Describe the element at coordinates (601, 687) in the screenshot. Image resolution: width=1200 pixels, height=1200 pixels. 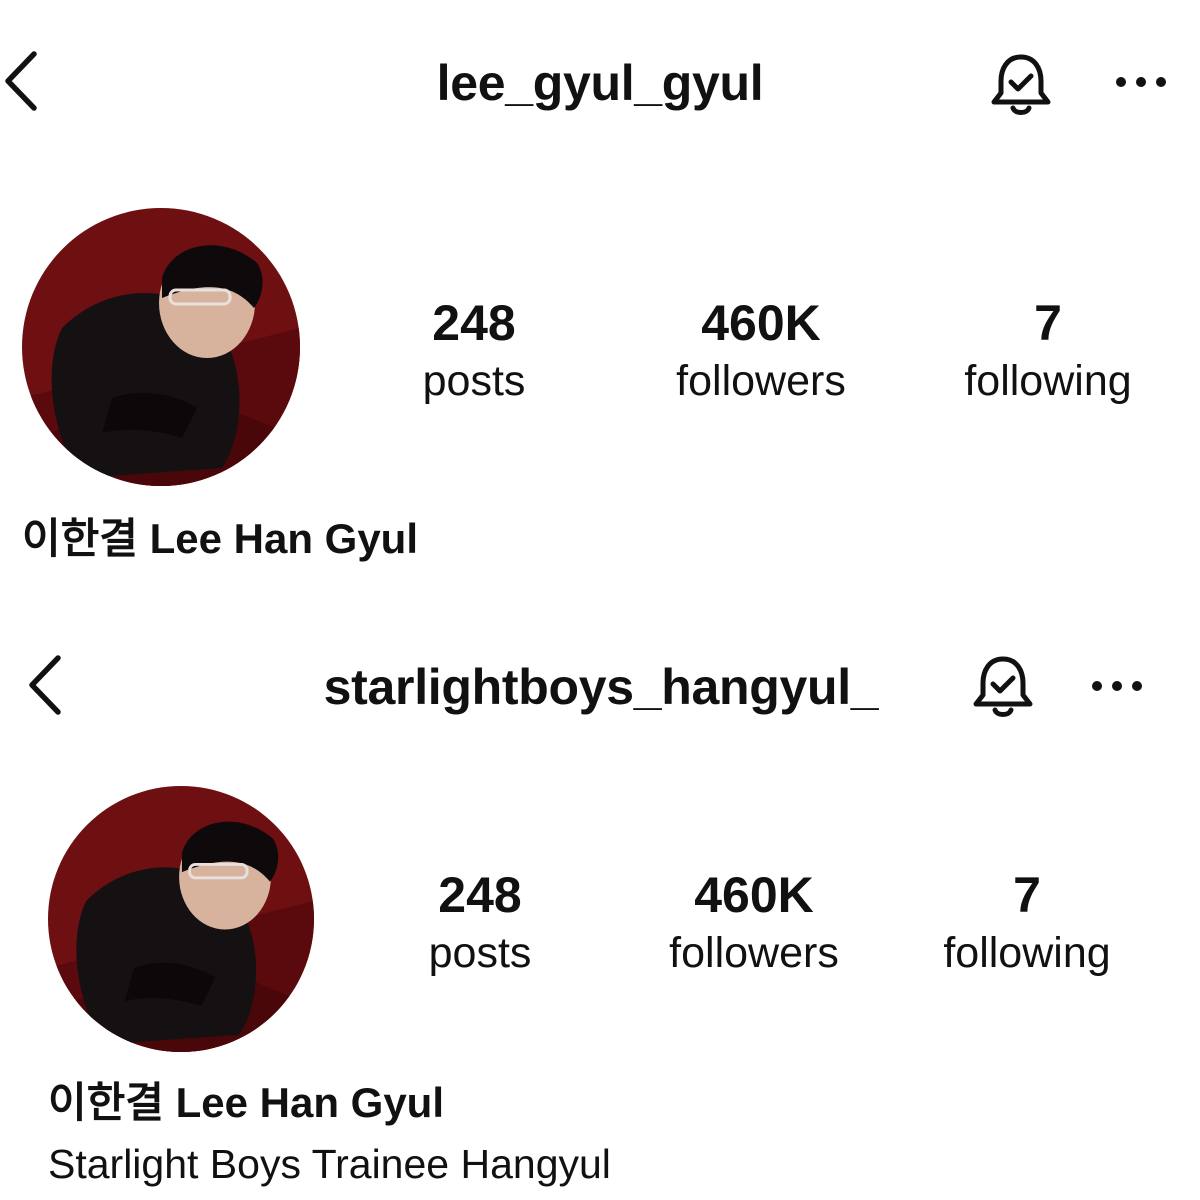
I see `username-title: starlightboys_hangyul_` at that location.